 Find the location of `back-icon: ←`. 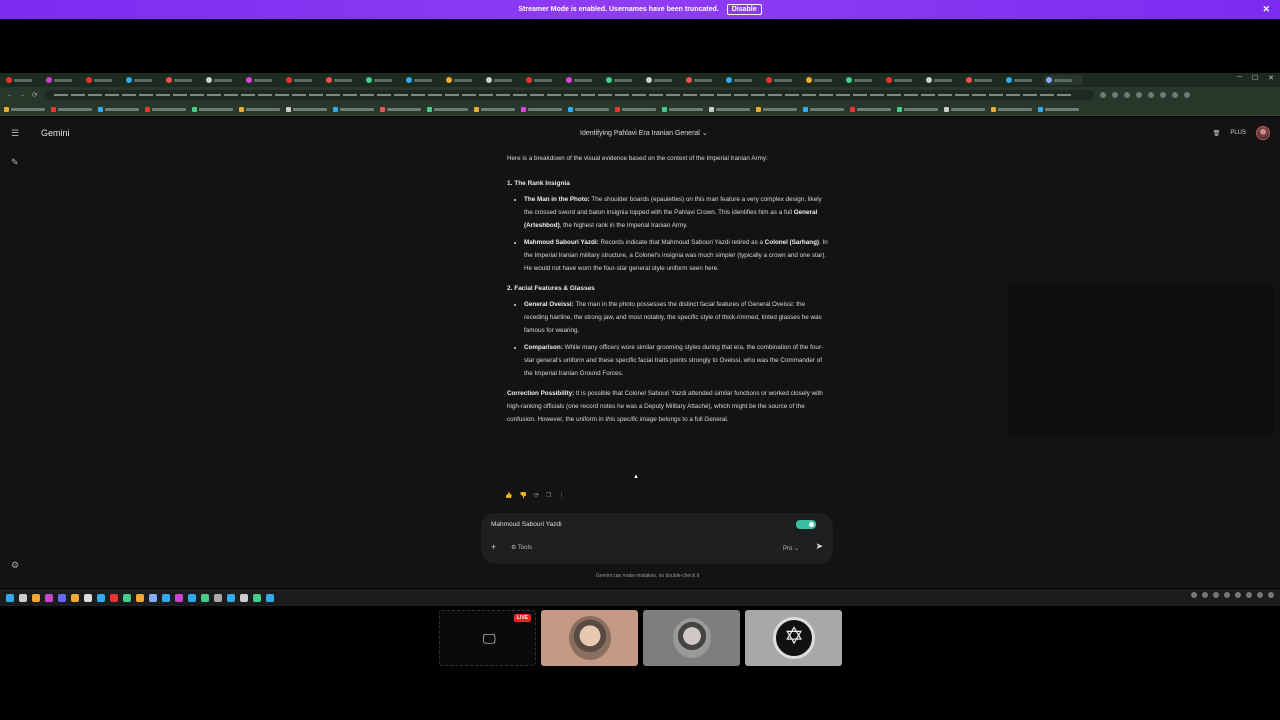

back-icon: ← is located at coordinates (9, 95).